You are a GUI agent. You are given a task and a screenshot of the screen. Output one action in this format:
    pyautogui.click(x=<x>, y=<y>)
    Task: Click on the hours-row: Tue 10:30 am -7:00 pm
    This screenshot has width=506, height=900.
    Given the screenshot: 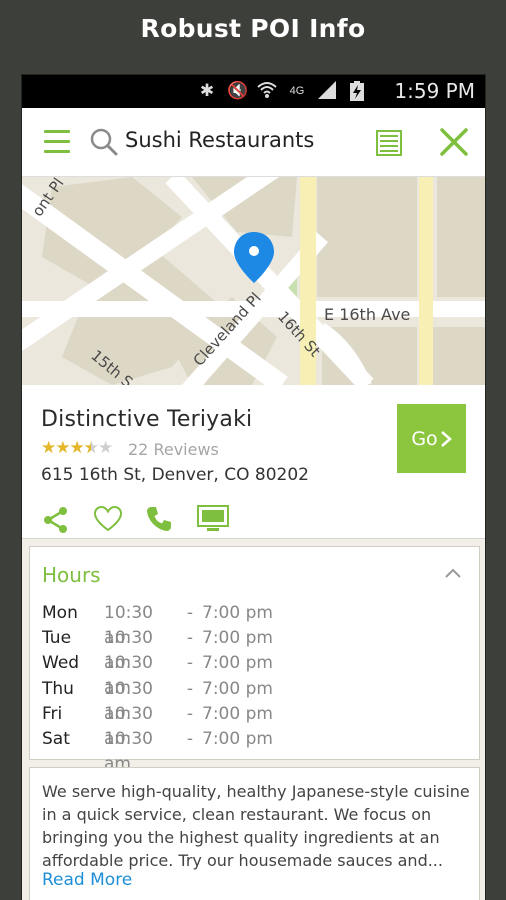 What is the action you would take?
    pyautogui.click(x=157, y=650)
    